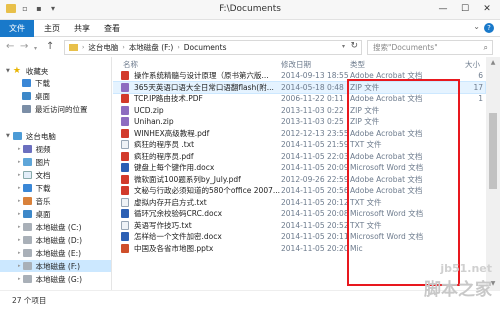  Describe the element at coordinates (489, 28) in the screenshot. I see `help-icon: ?` at that location.